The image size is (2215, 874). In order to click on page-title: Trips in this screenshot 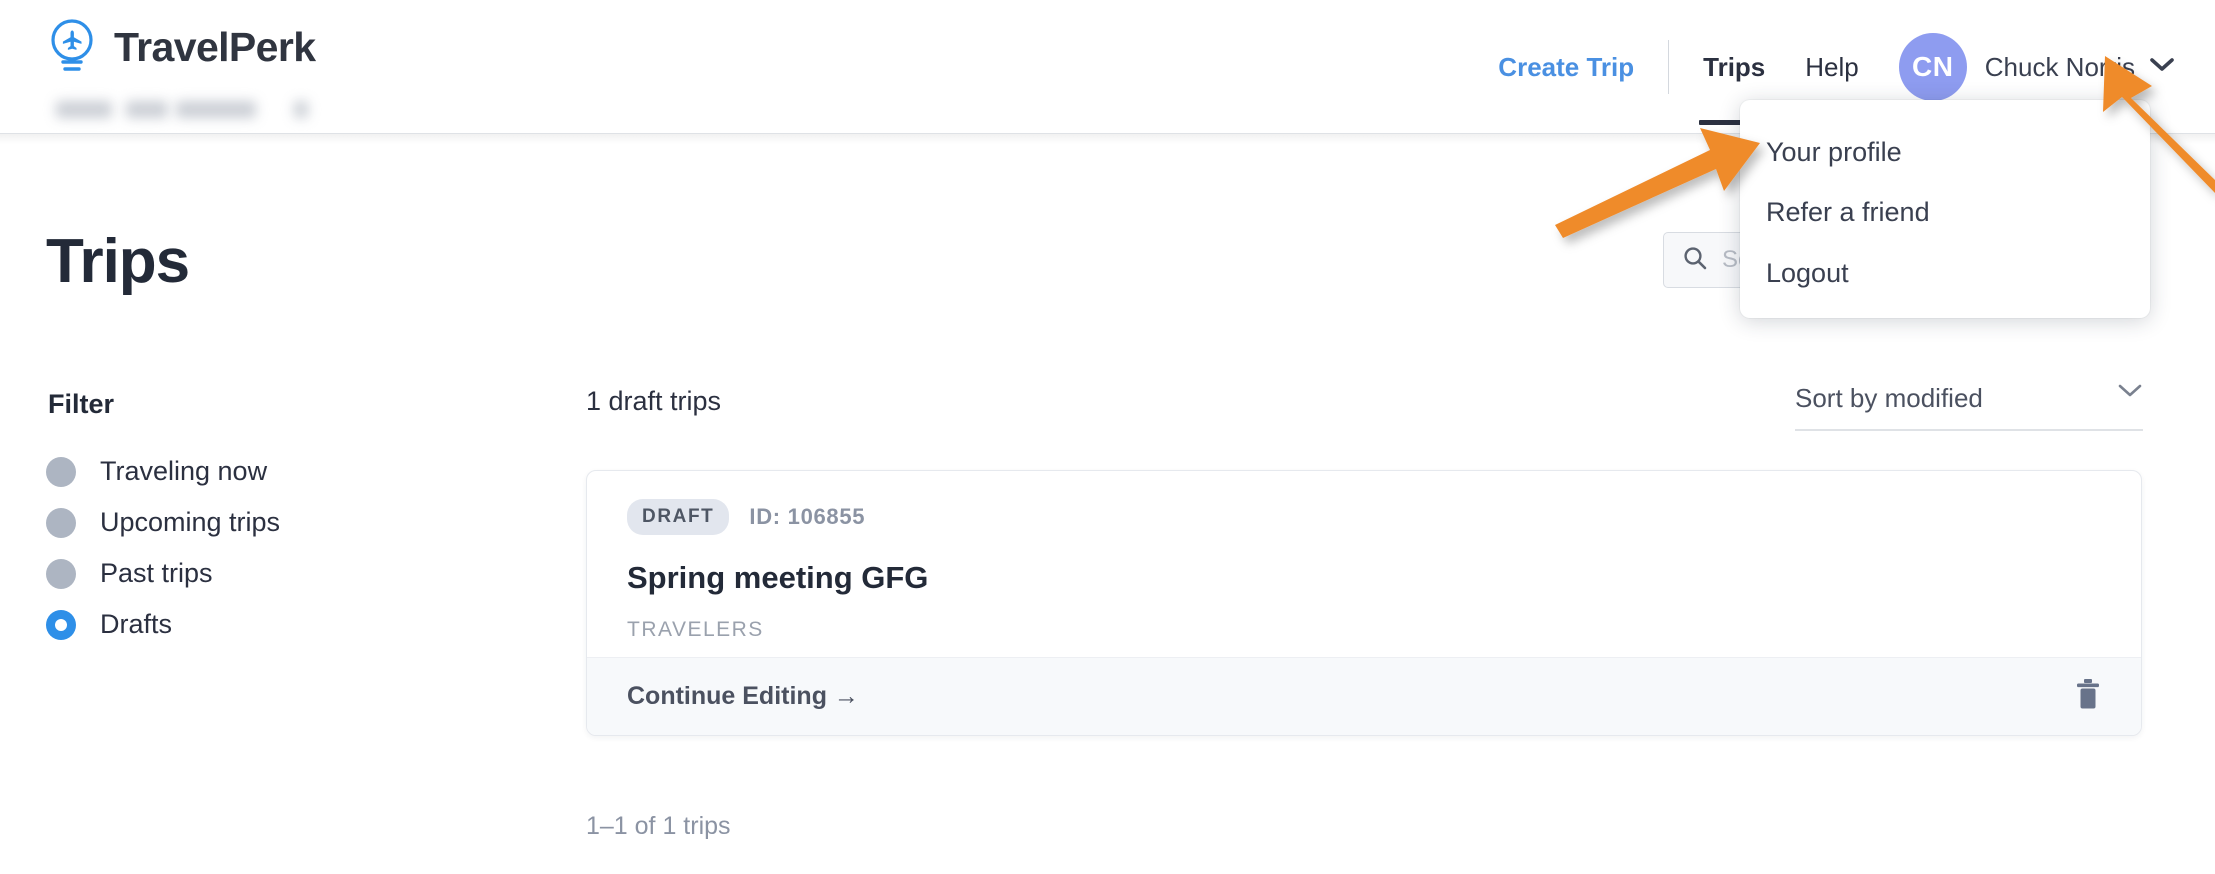, I will do `click(118, 261)`.